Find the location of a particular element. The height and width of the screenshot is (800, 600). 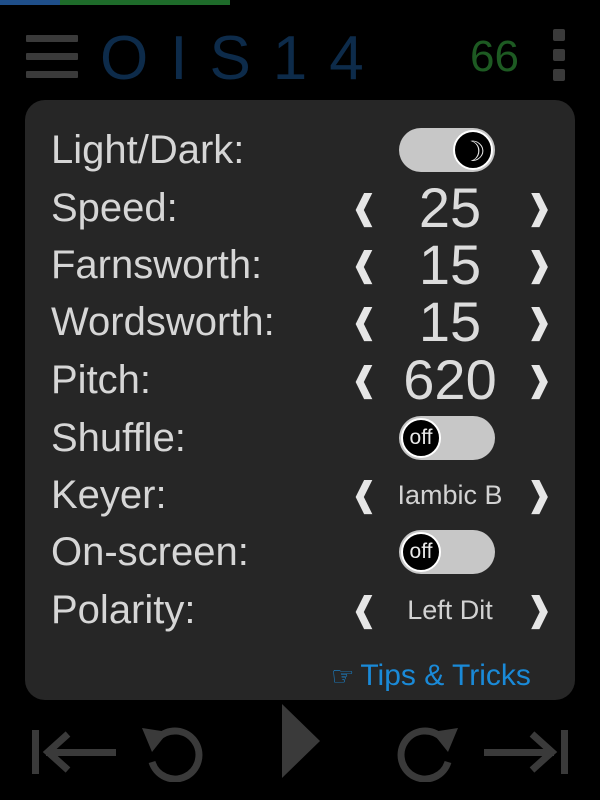

pitch-value: 620 is located at coordinates (450, 379).